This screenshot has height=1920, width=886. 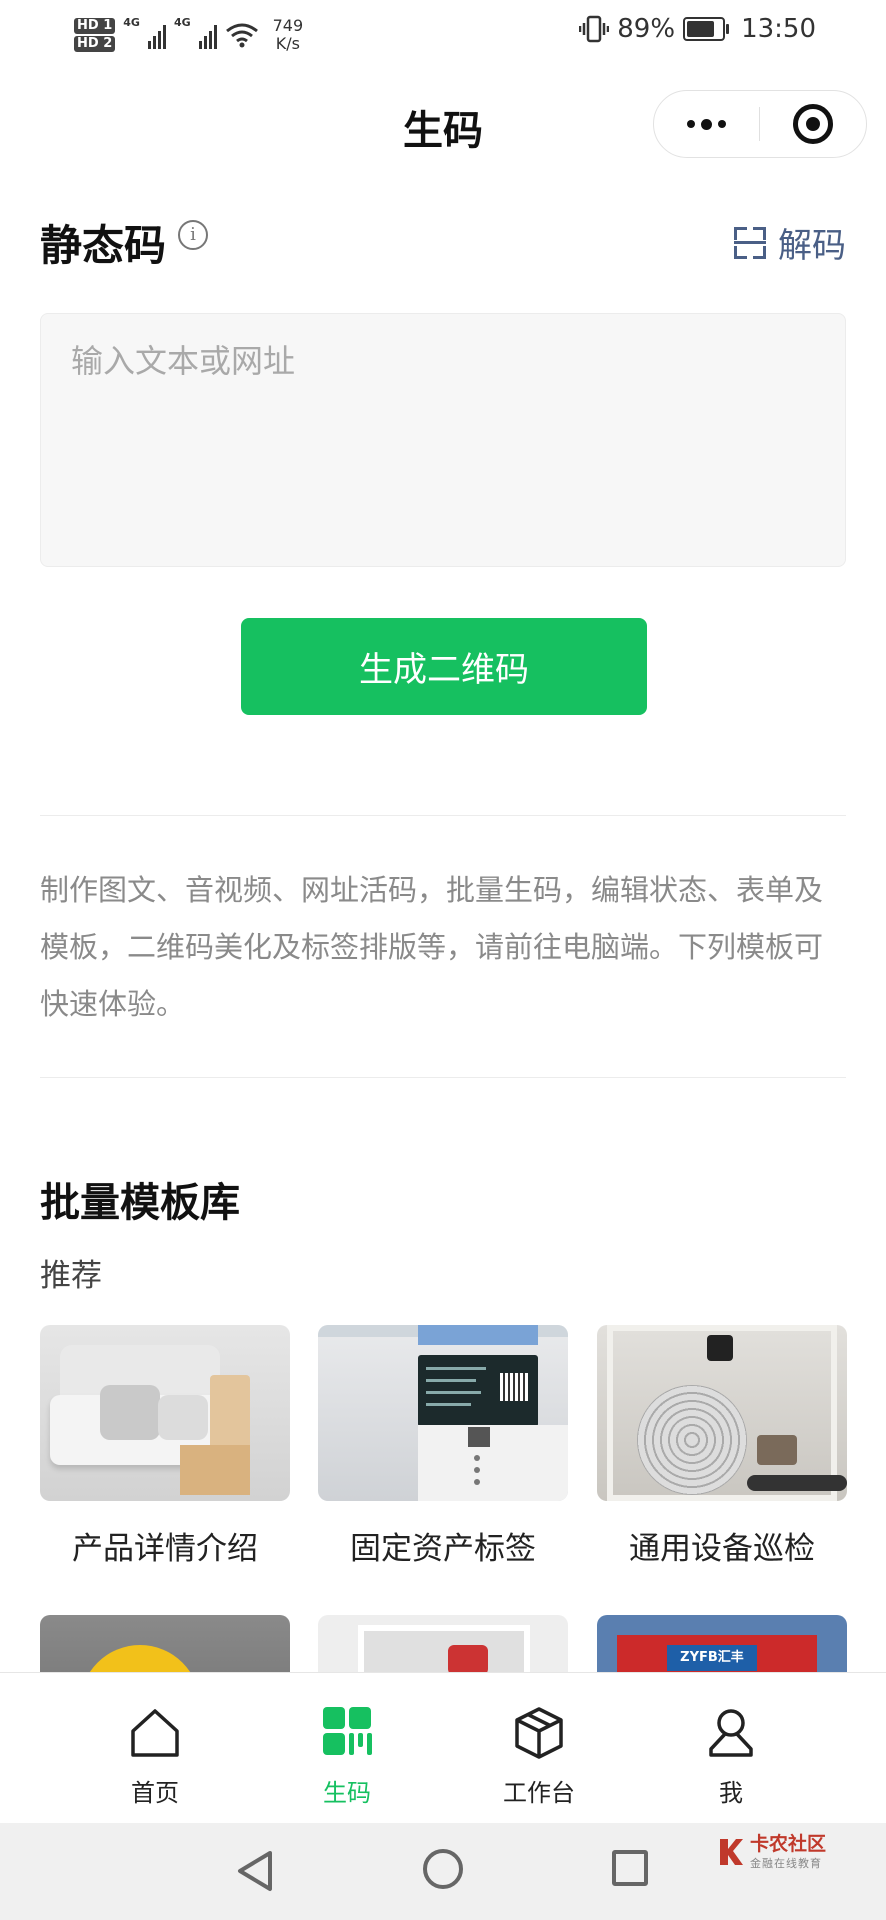 I want to click on template-card-asset: 固定资产标签, so click(x=443, y=1446).